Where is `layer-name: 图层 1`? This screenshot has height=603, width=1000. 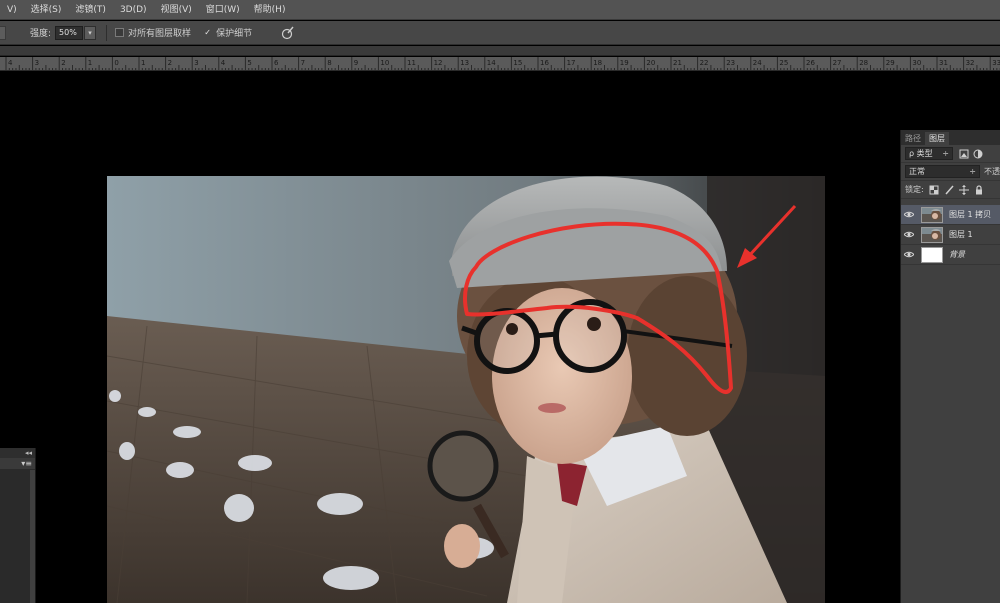 layer-name: 图层 1 is located at coordinates (961, 234).